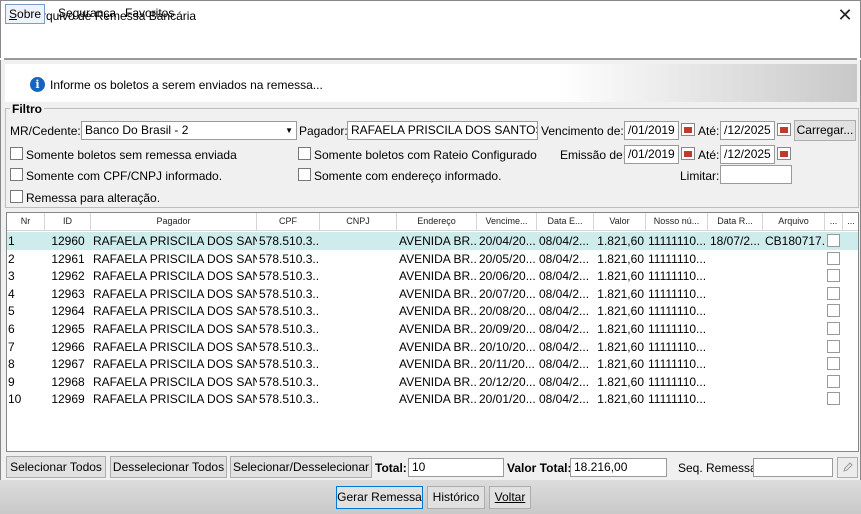 The image size is (861, 514). I want to click on column-header: ID, so click(68, 222).